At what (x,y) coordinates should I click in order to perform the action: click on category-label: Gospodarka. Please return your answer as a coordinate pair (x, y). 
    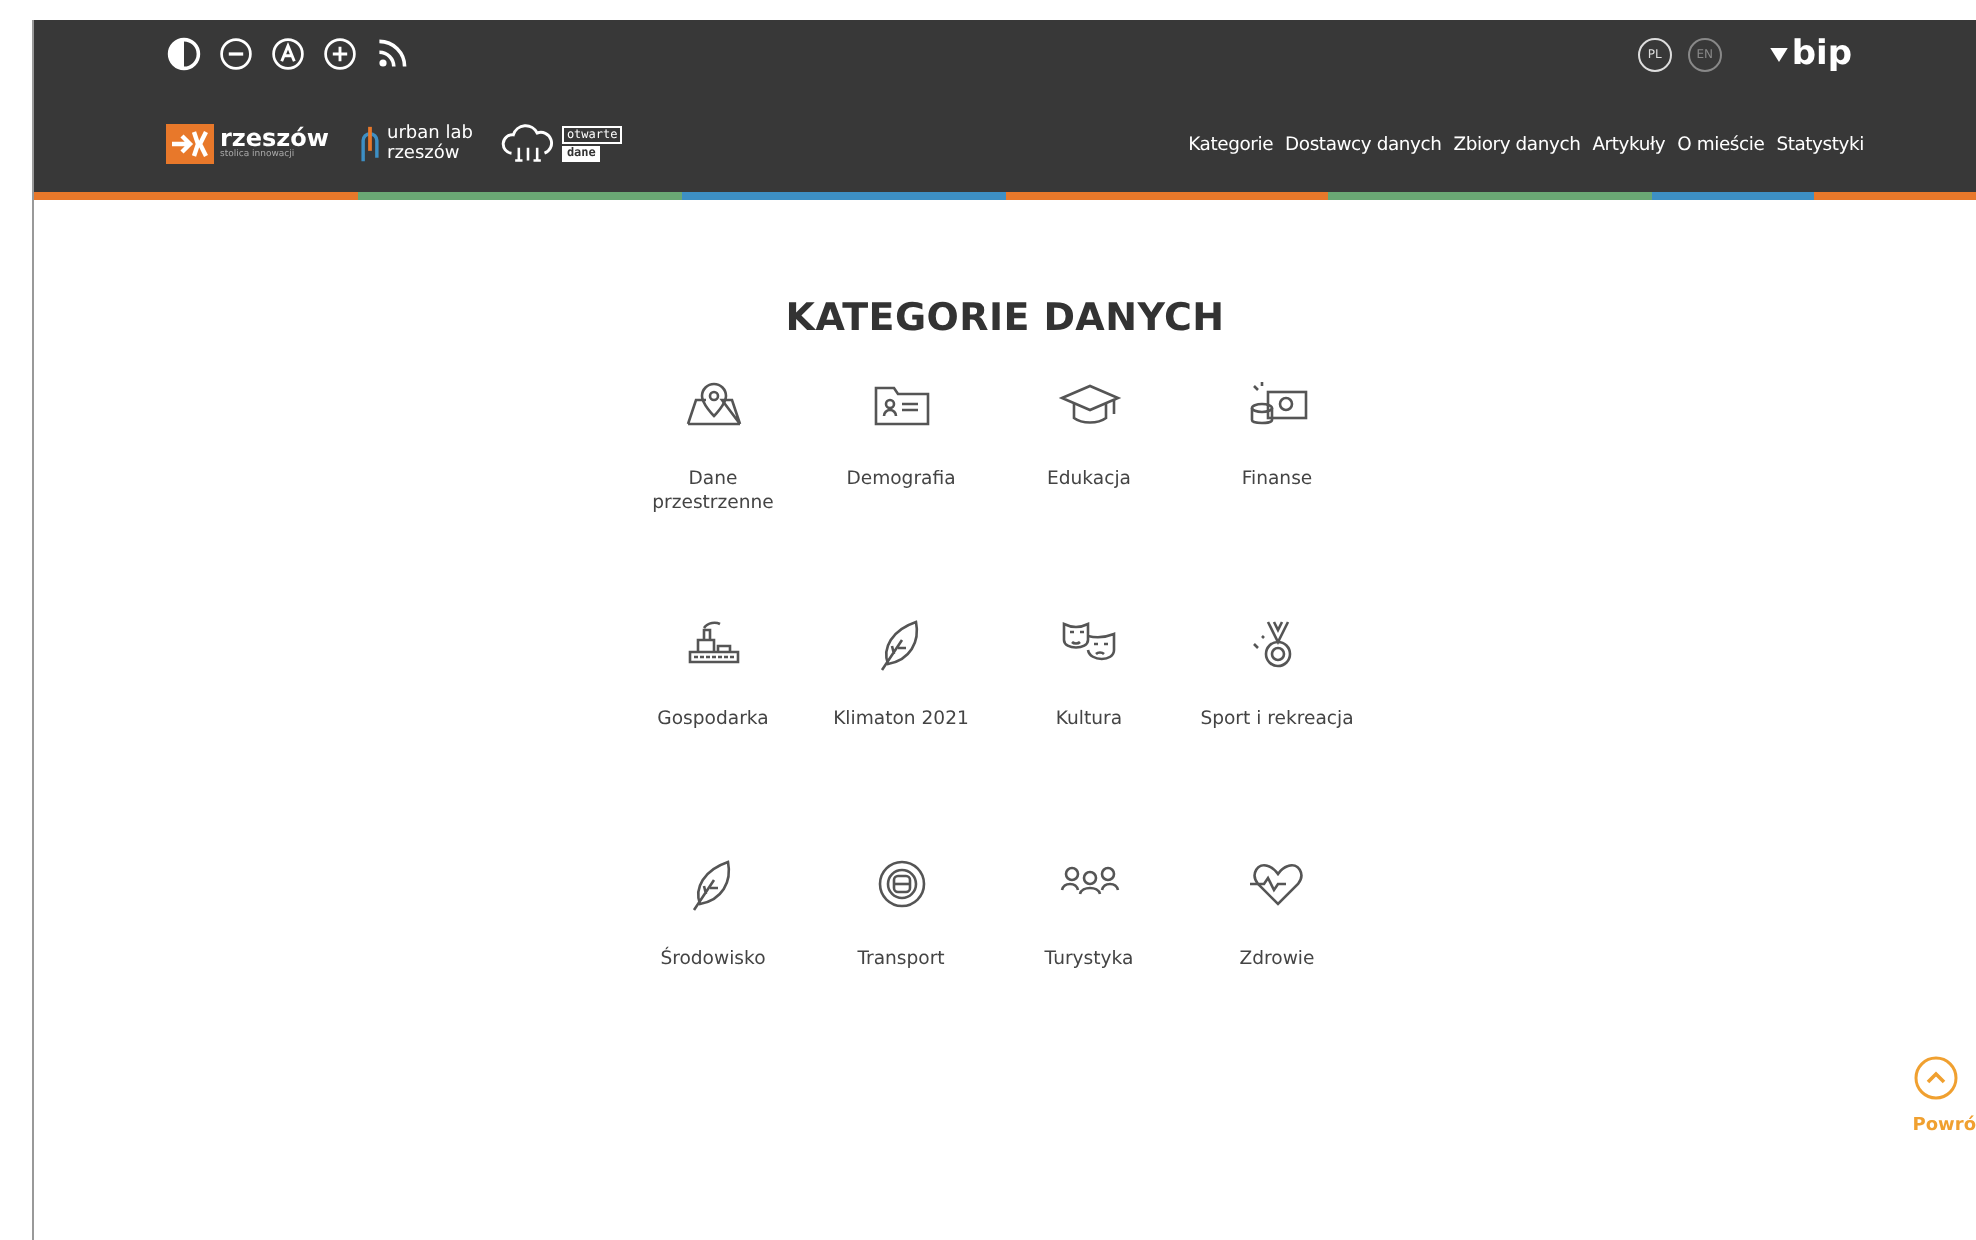
    Looking at the image, I should click on (713, 720).